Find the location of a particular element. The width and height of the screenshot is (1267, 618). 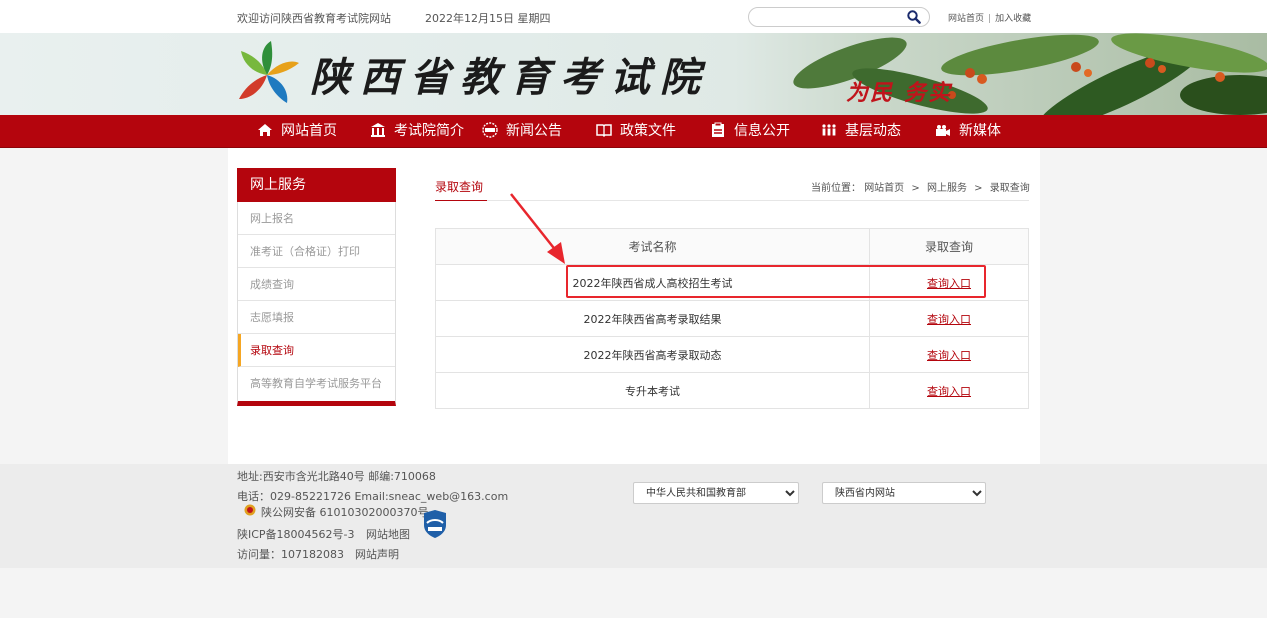

search-input is located at coordinates (829, 17).